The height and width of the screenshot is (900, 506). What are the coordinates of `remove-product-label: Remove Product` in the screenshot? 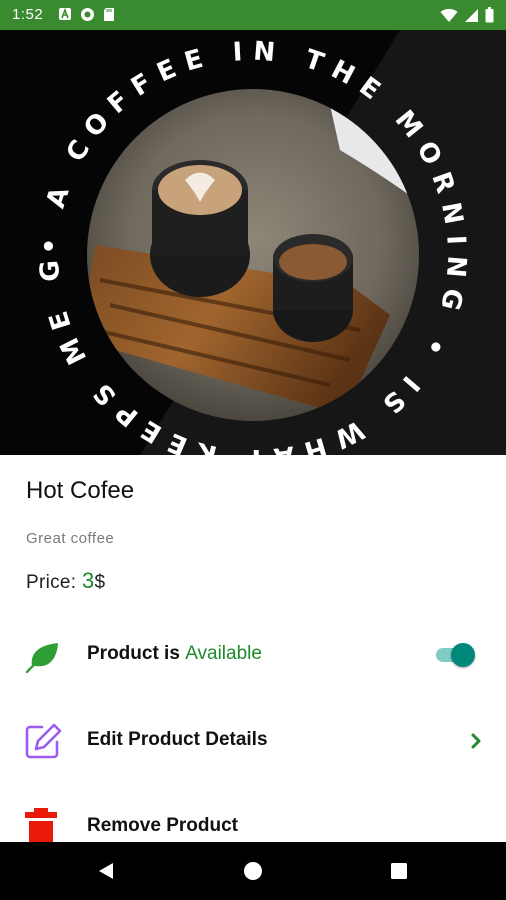 It's located at (162, 825).